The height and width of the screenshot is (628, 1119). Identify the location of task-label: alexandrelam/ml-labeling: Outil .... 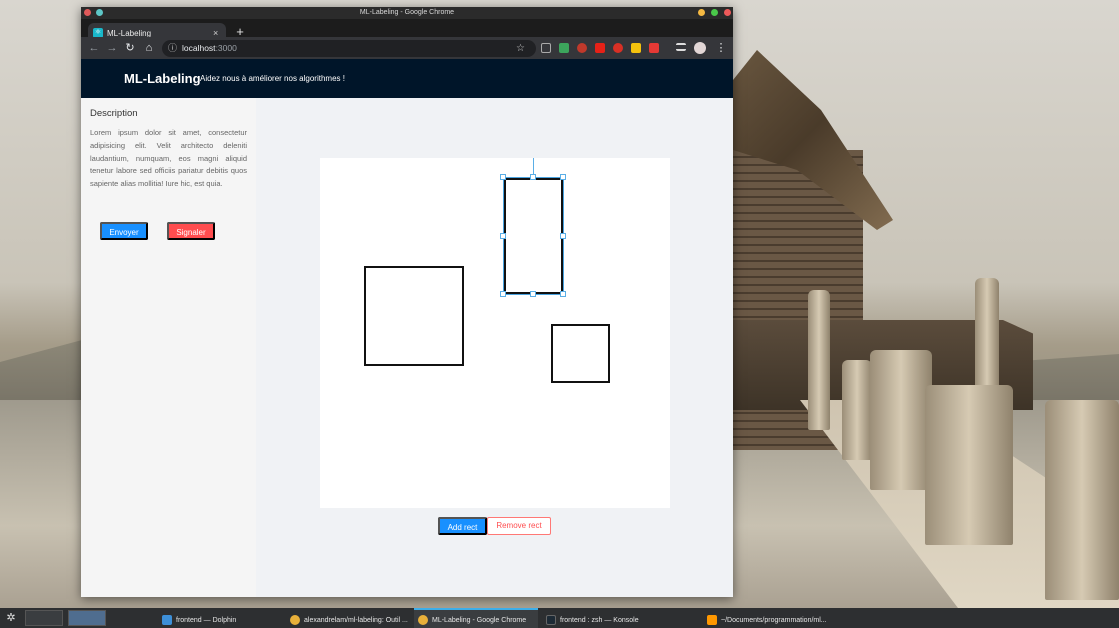
(356, 620).